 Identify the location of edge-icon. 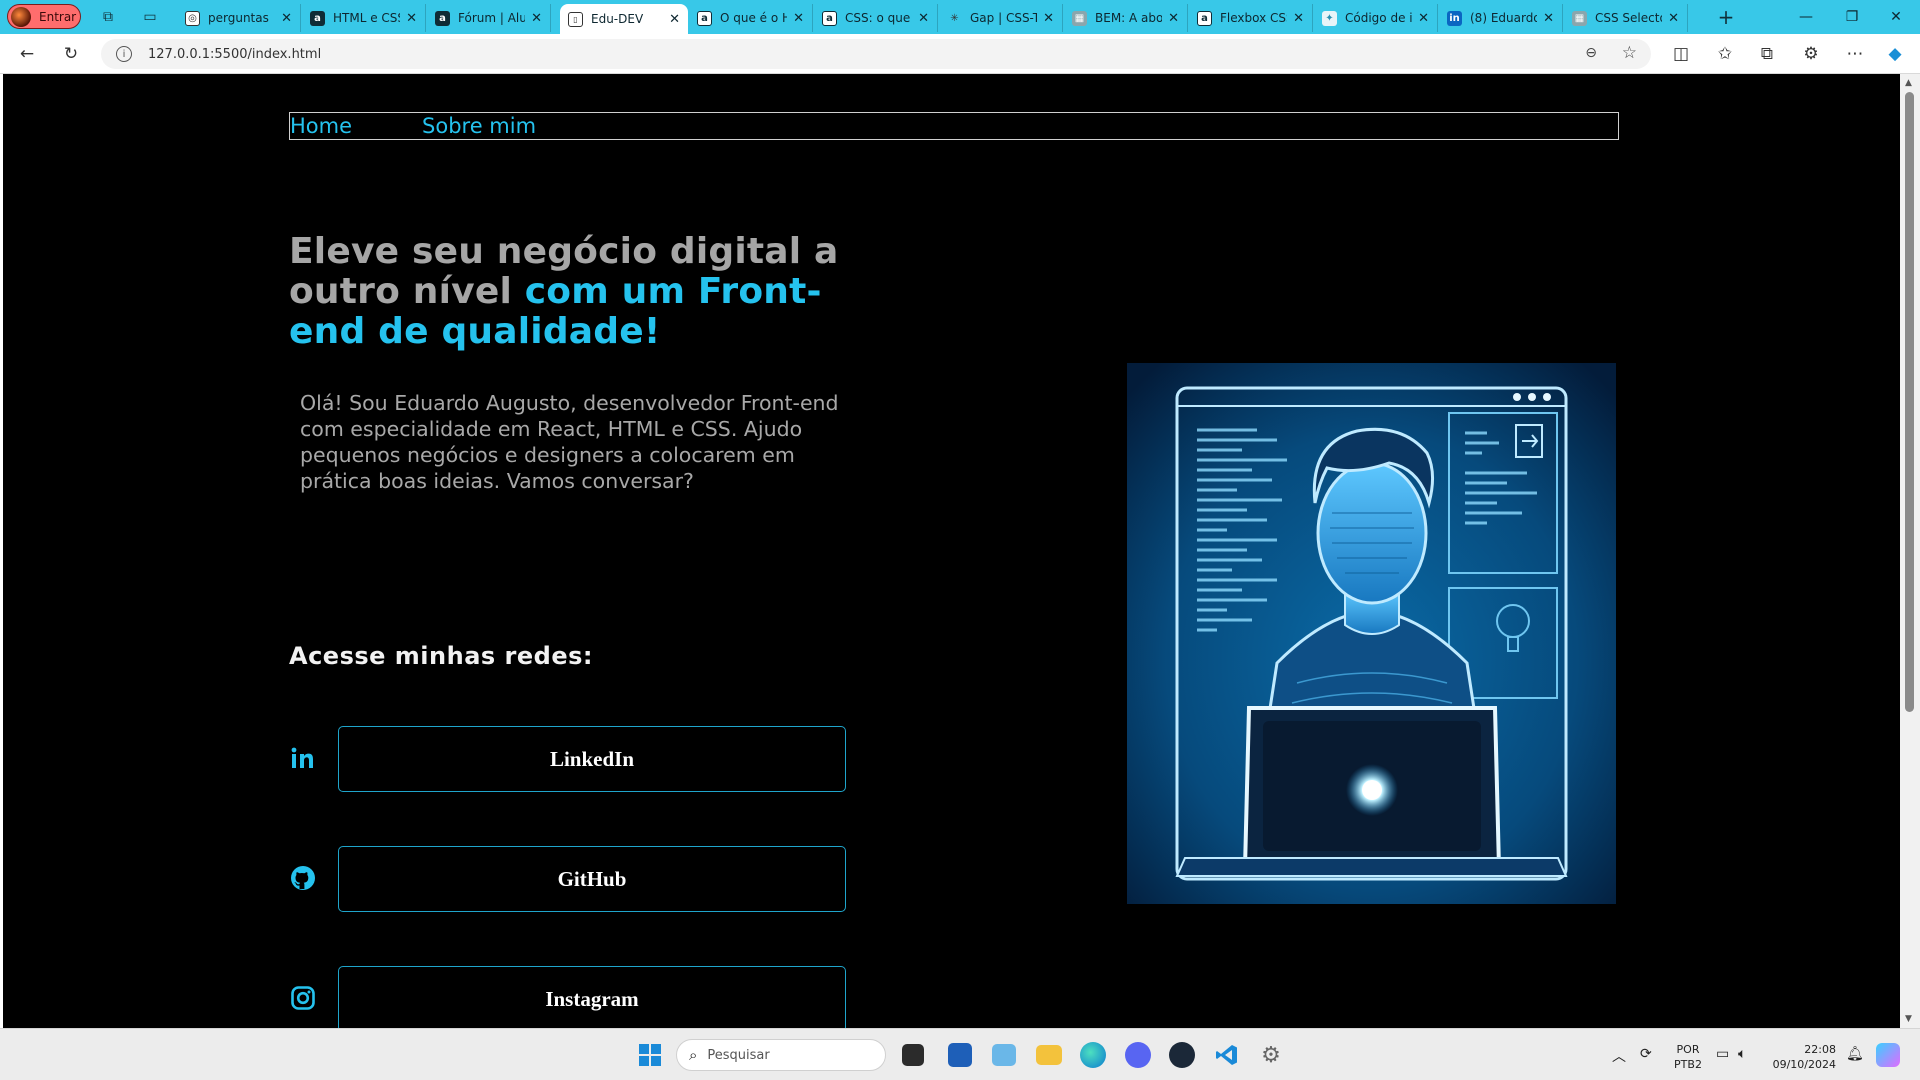
(1093, 1055).